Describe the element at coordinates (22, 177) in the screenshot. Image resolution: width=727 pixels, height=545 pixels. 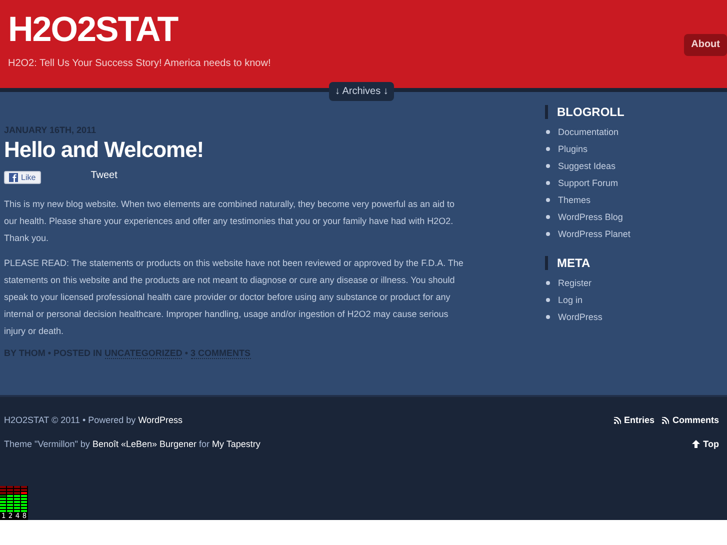
I see `like-button: Like` at that location.